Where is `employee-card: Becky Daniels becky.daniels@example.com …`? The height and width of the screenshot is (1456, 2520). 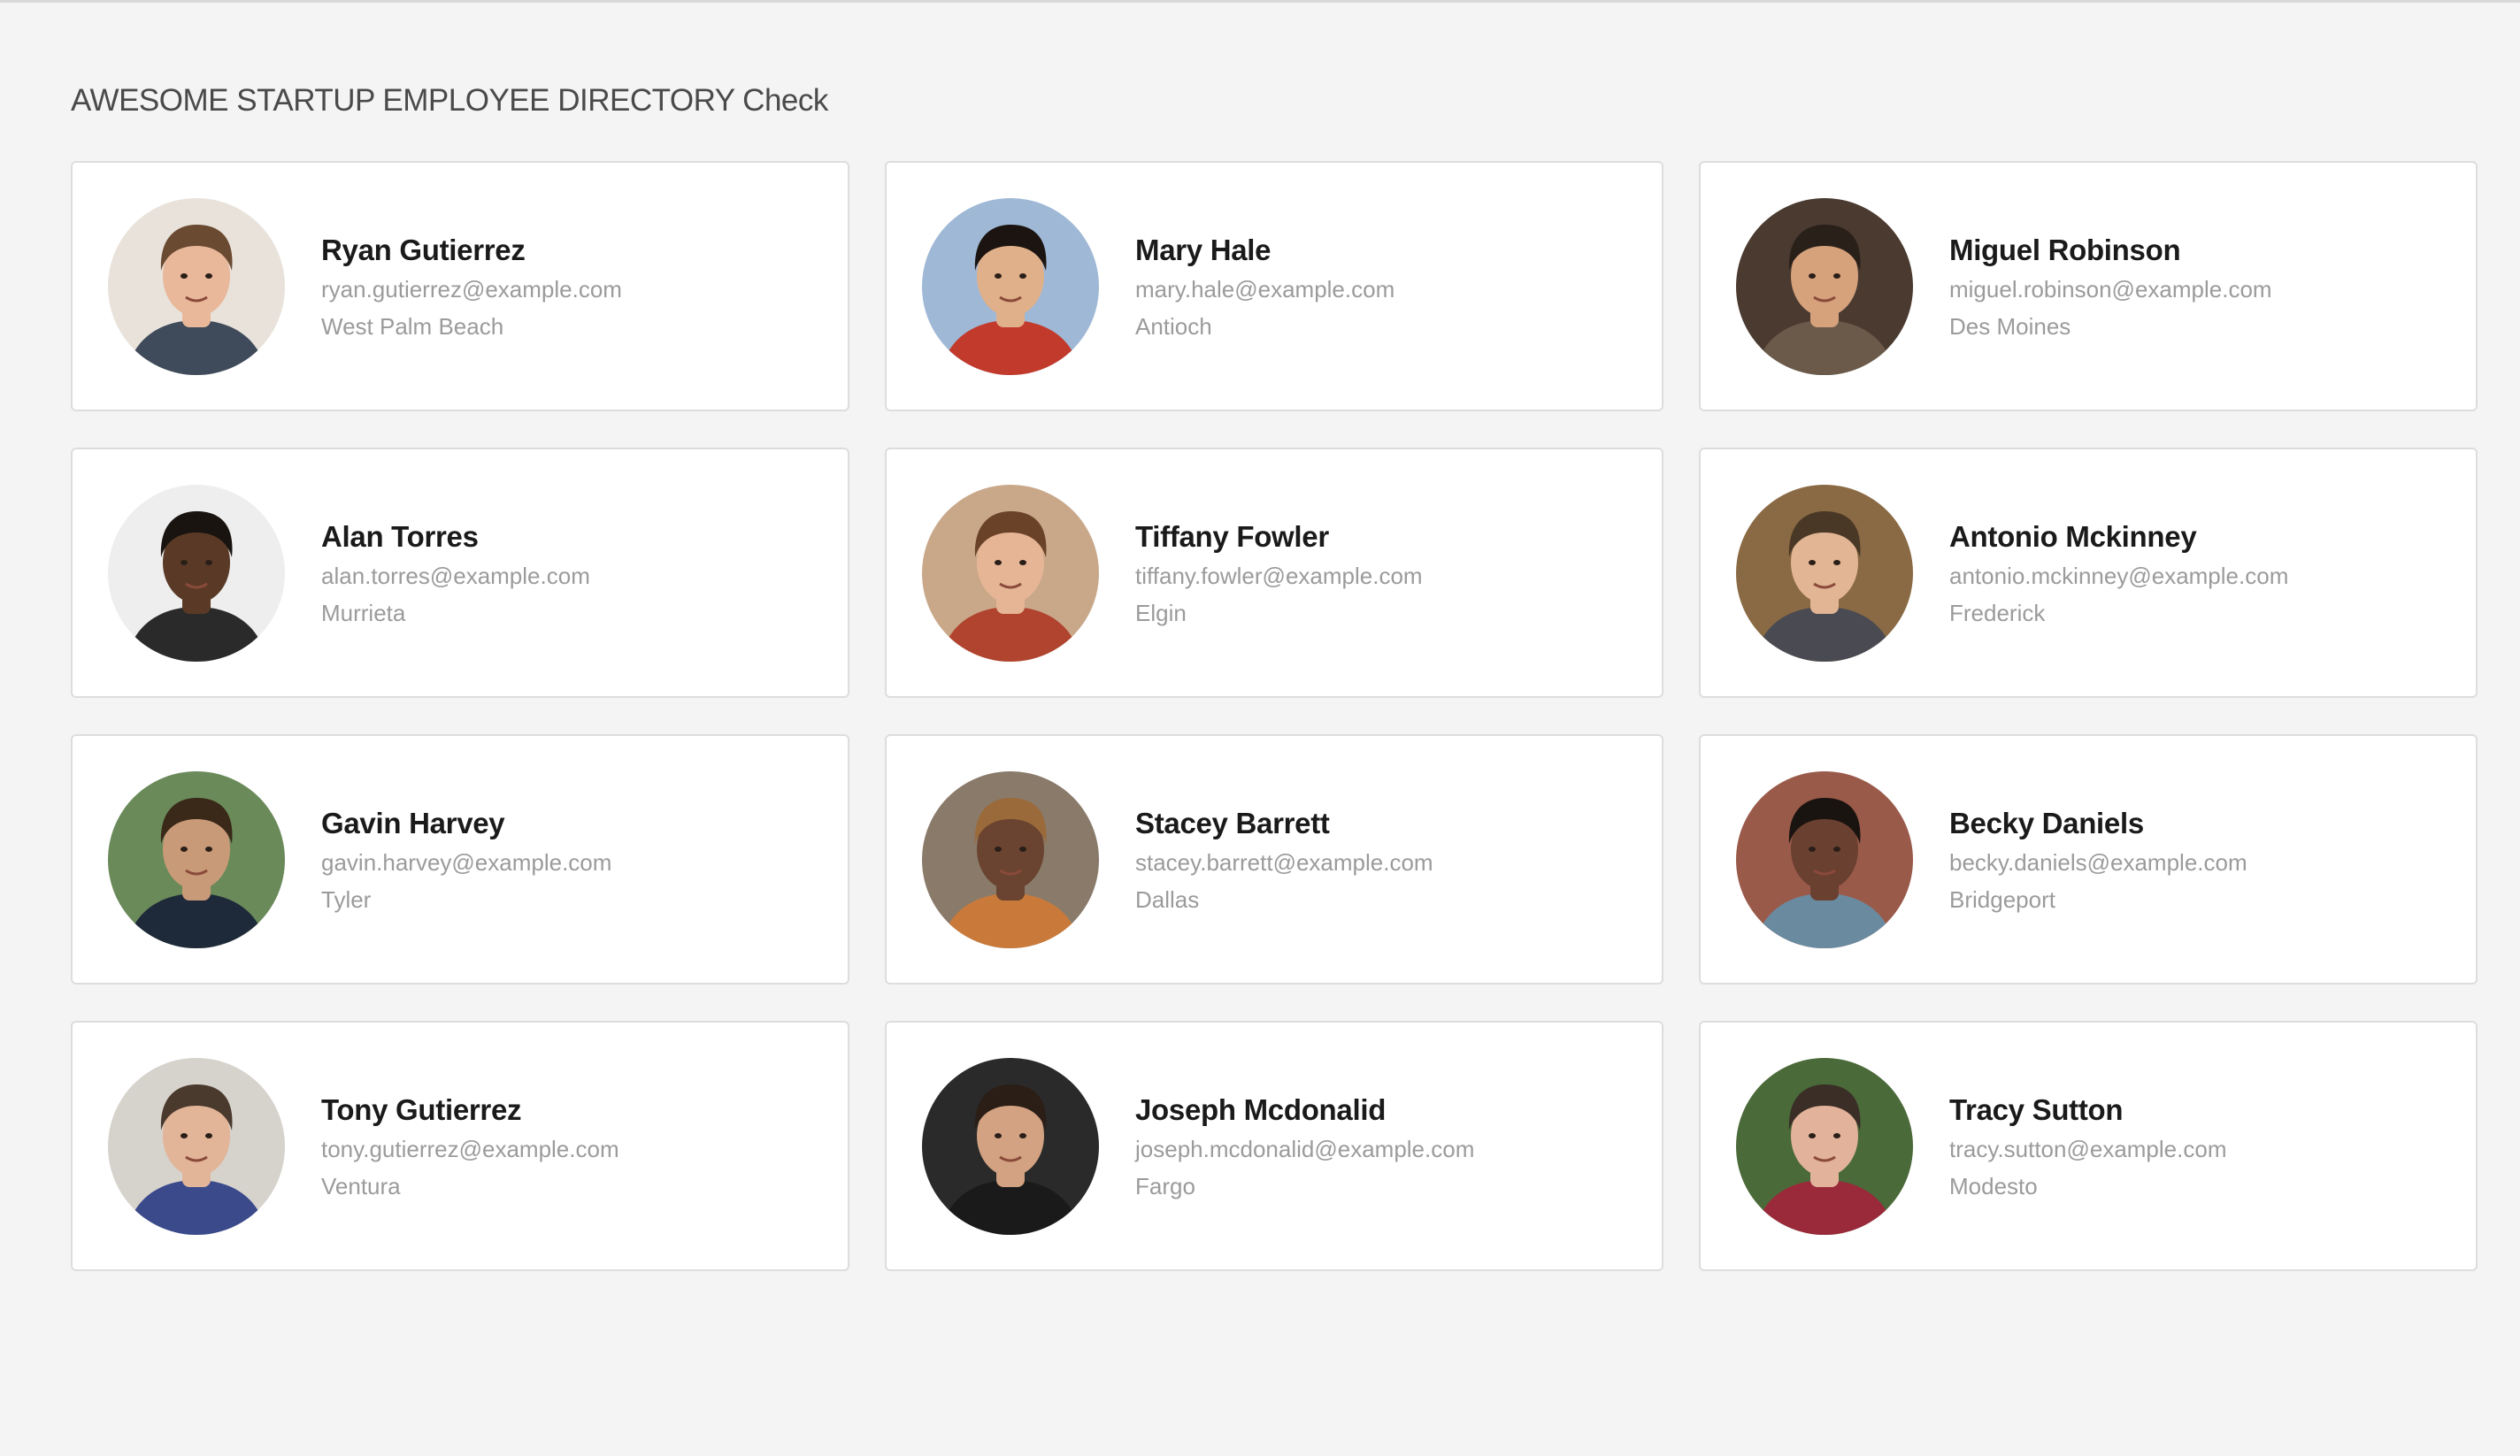 employee-card: Becky Daniels becky.daniels@example.com … is located at coordinates (2088, 859).